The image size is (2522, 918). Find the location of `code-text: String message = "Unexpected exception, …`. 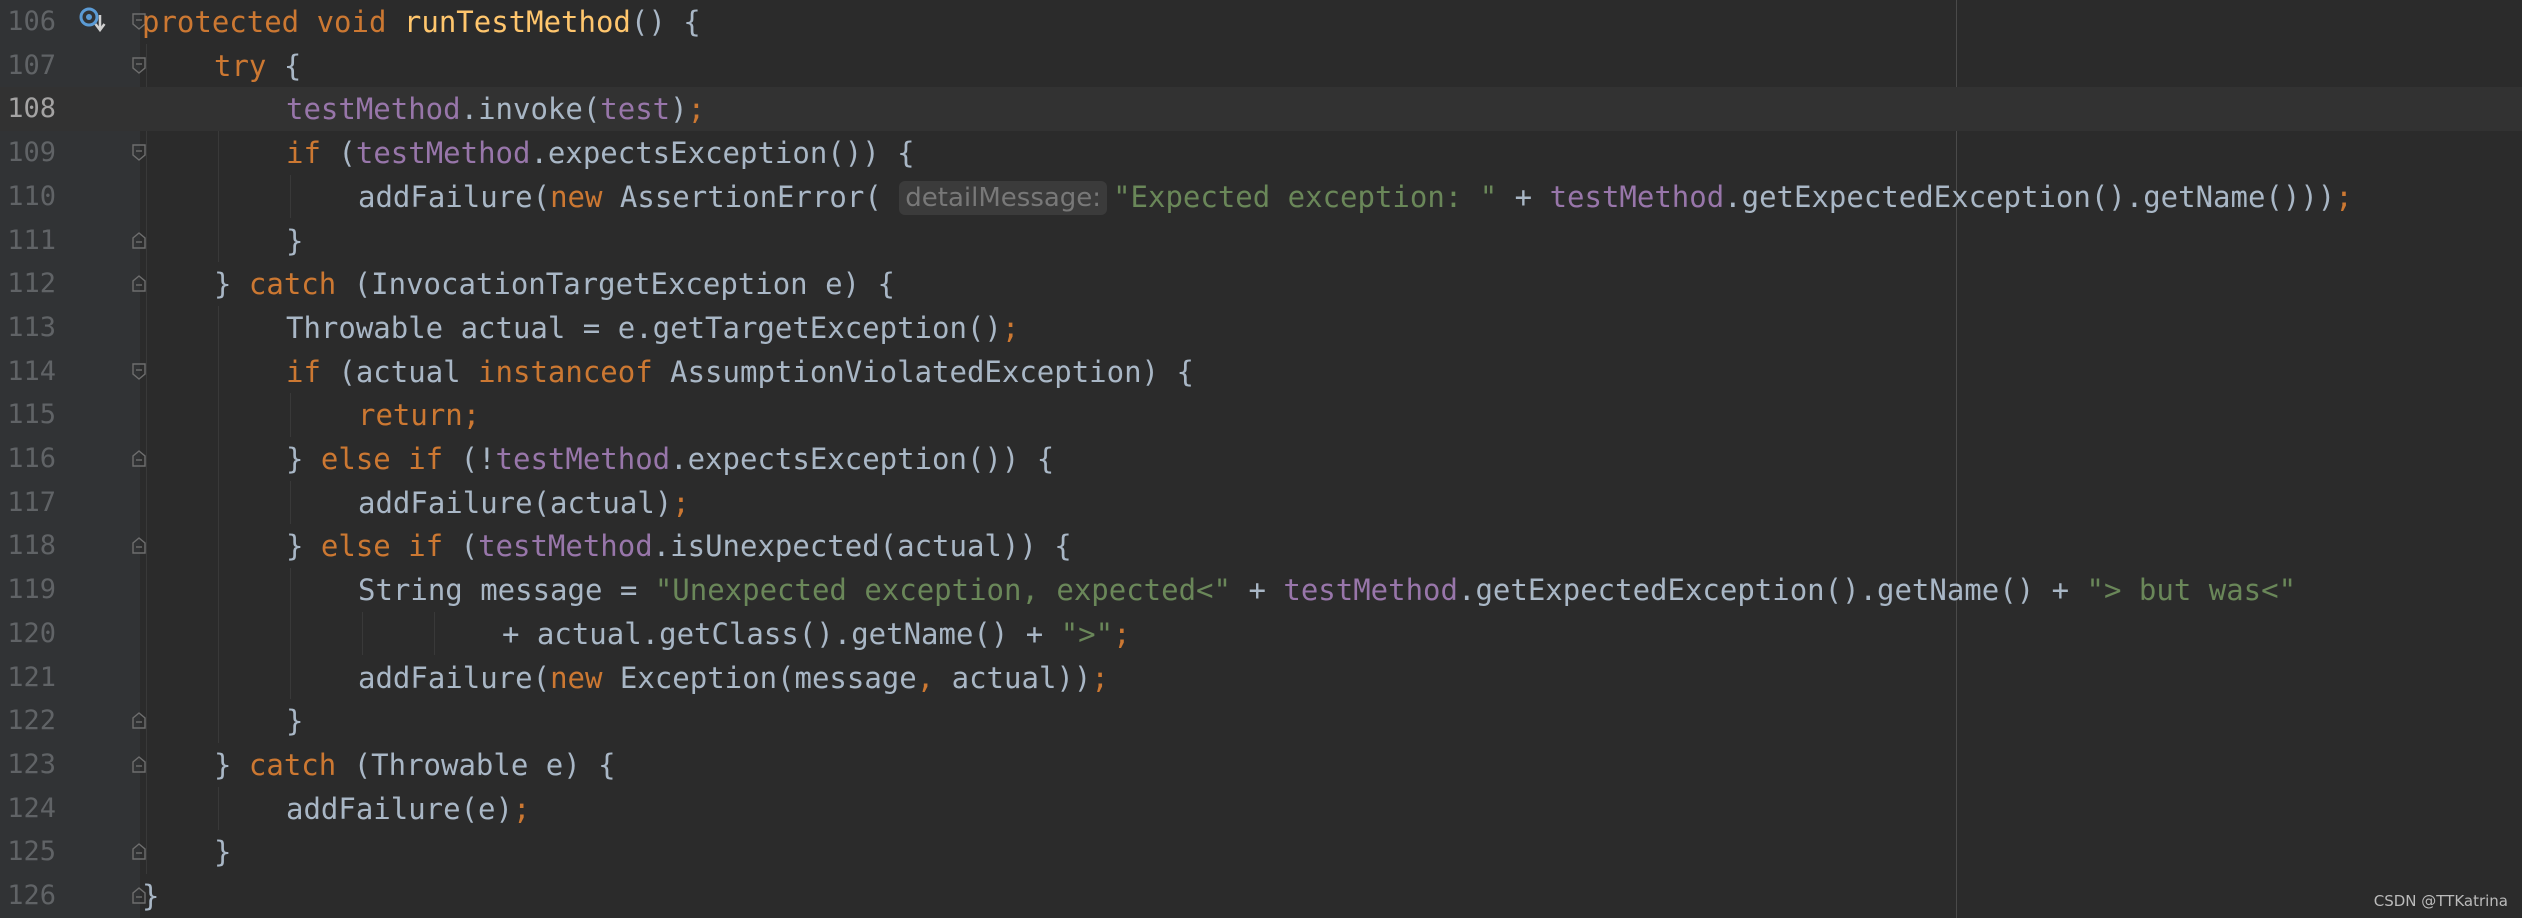

code-text: String message = "Unexpected exception, … is located at coordinates (1327, 590).